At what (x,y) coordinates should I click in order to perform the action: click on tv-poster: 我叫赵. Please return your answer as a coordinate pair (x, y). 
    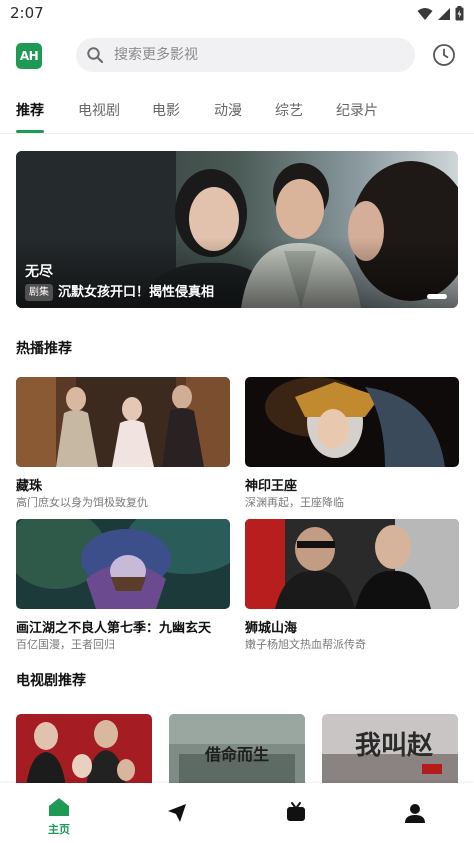
    Looking at the image, I should click on (390, 751).